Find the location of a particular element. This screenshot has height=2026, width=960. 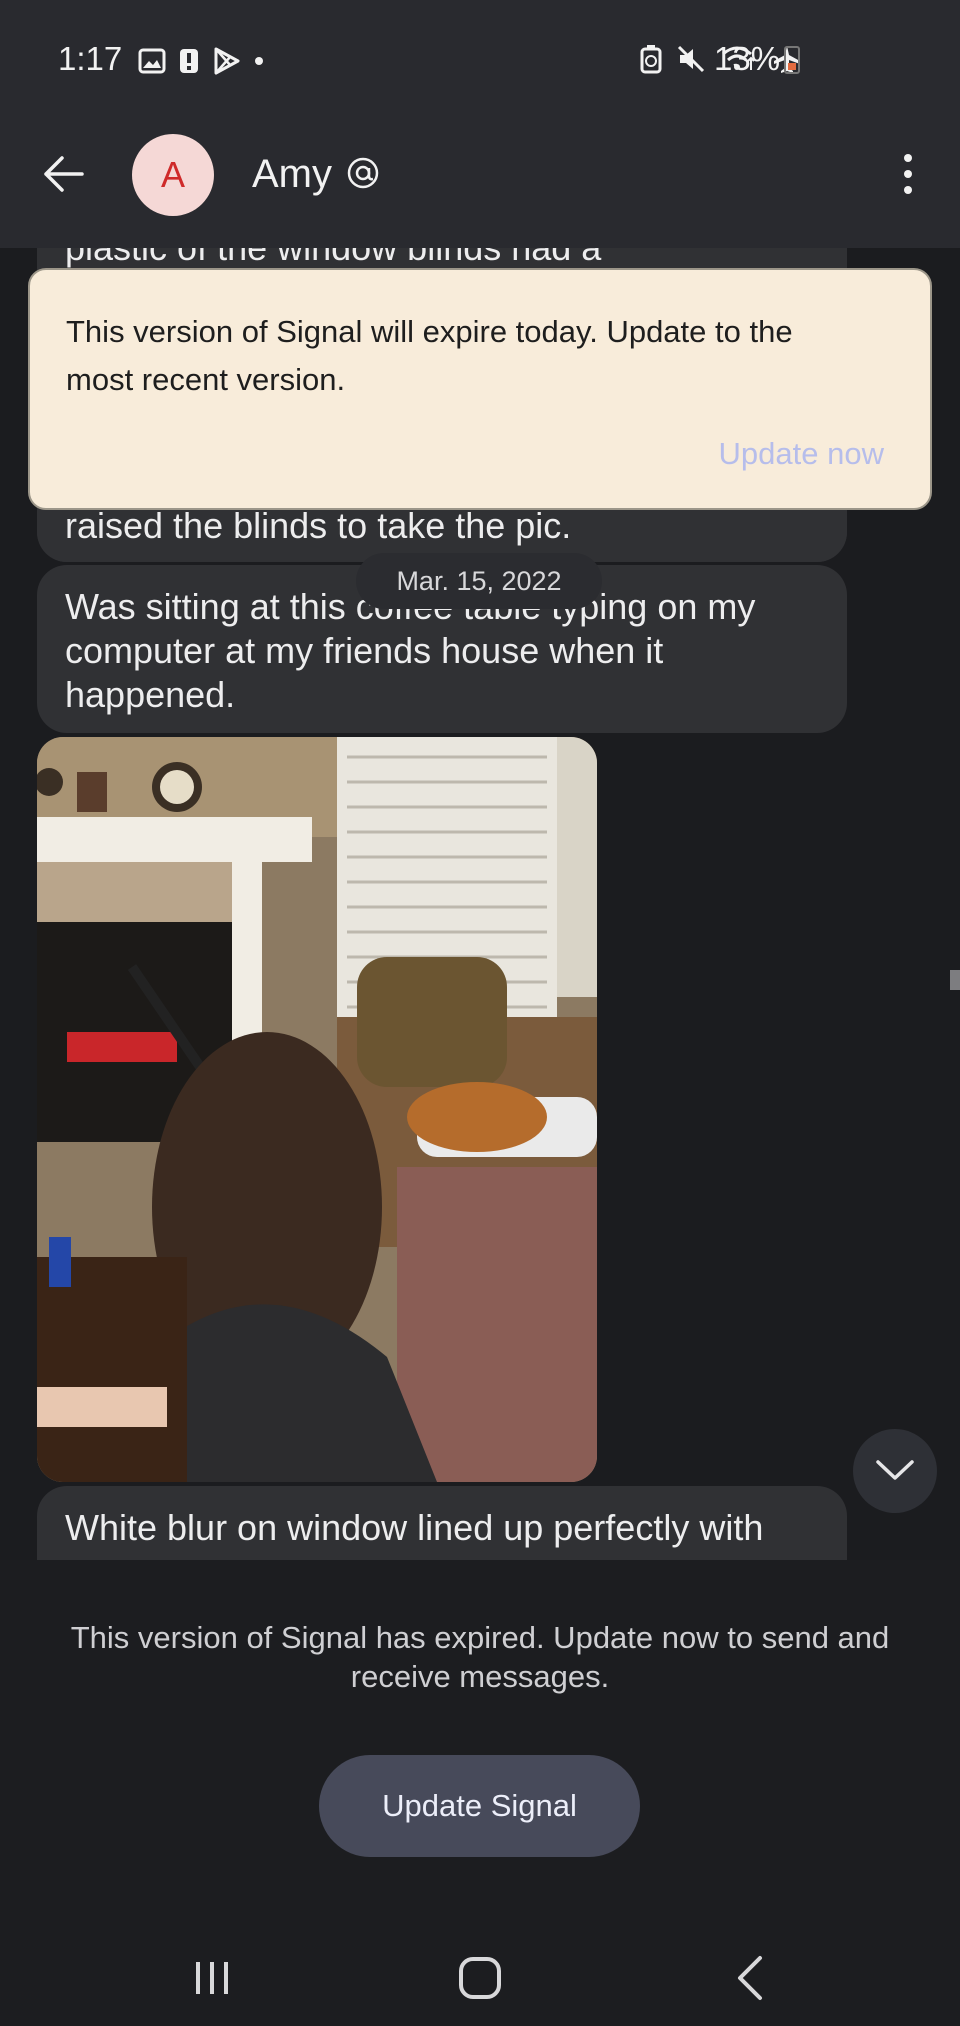

nav-back-button is located at coordinates (750, 1980).